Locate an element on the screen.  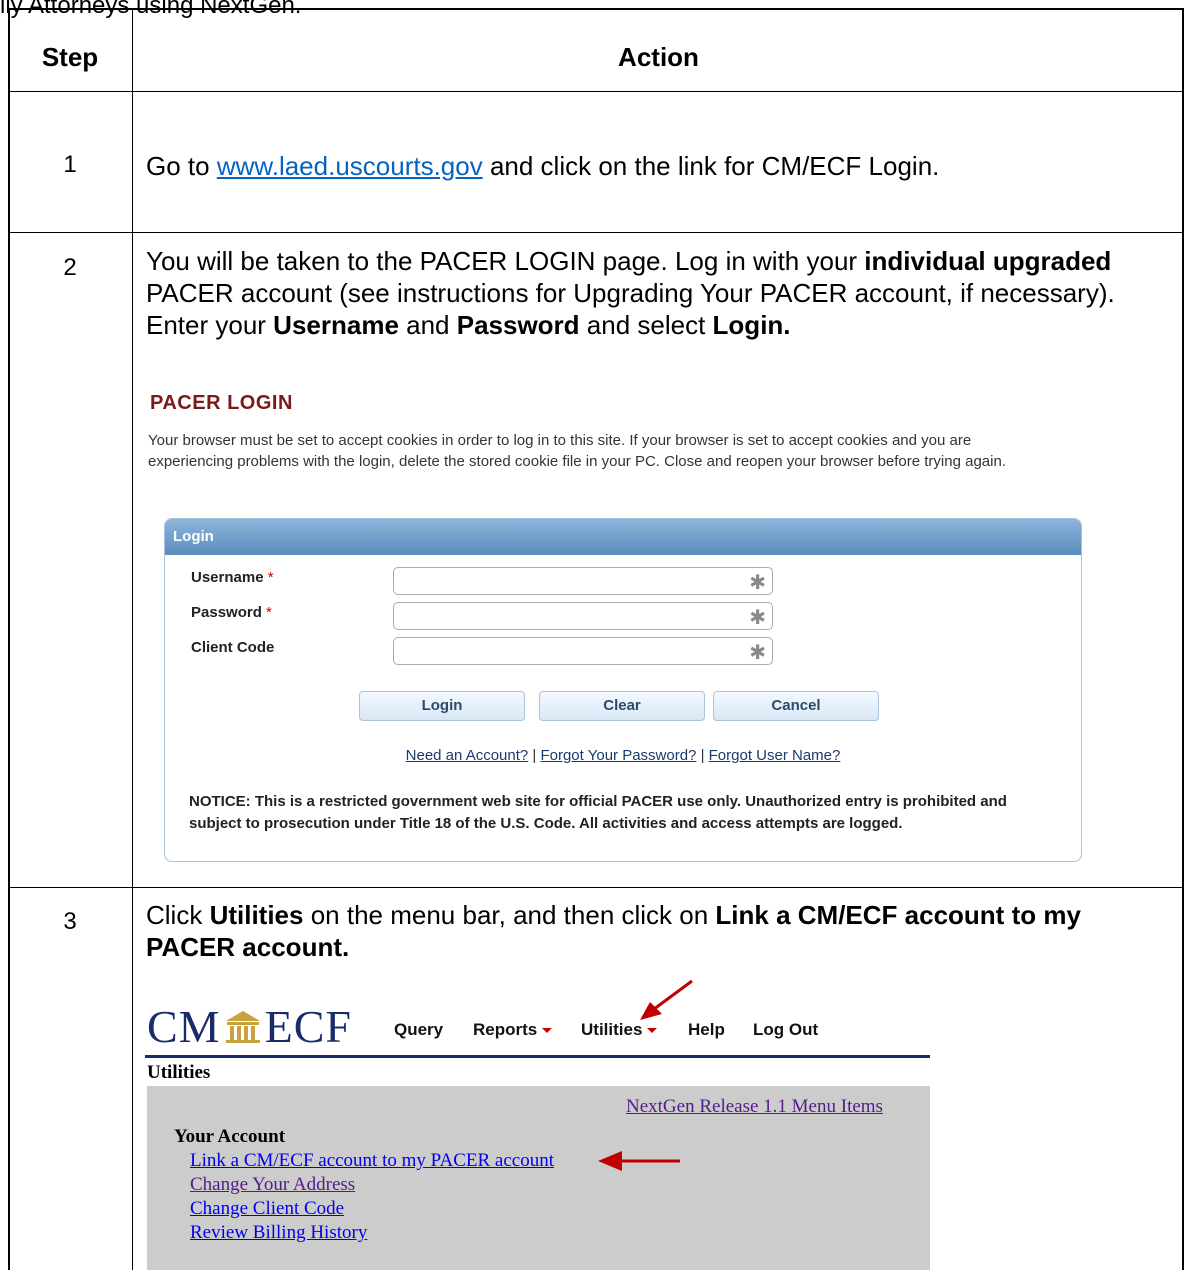
client-code-field: ✱ is located at coordinates (583, 651).